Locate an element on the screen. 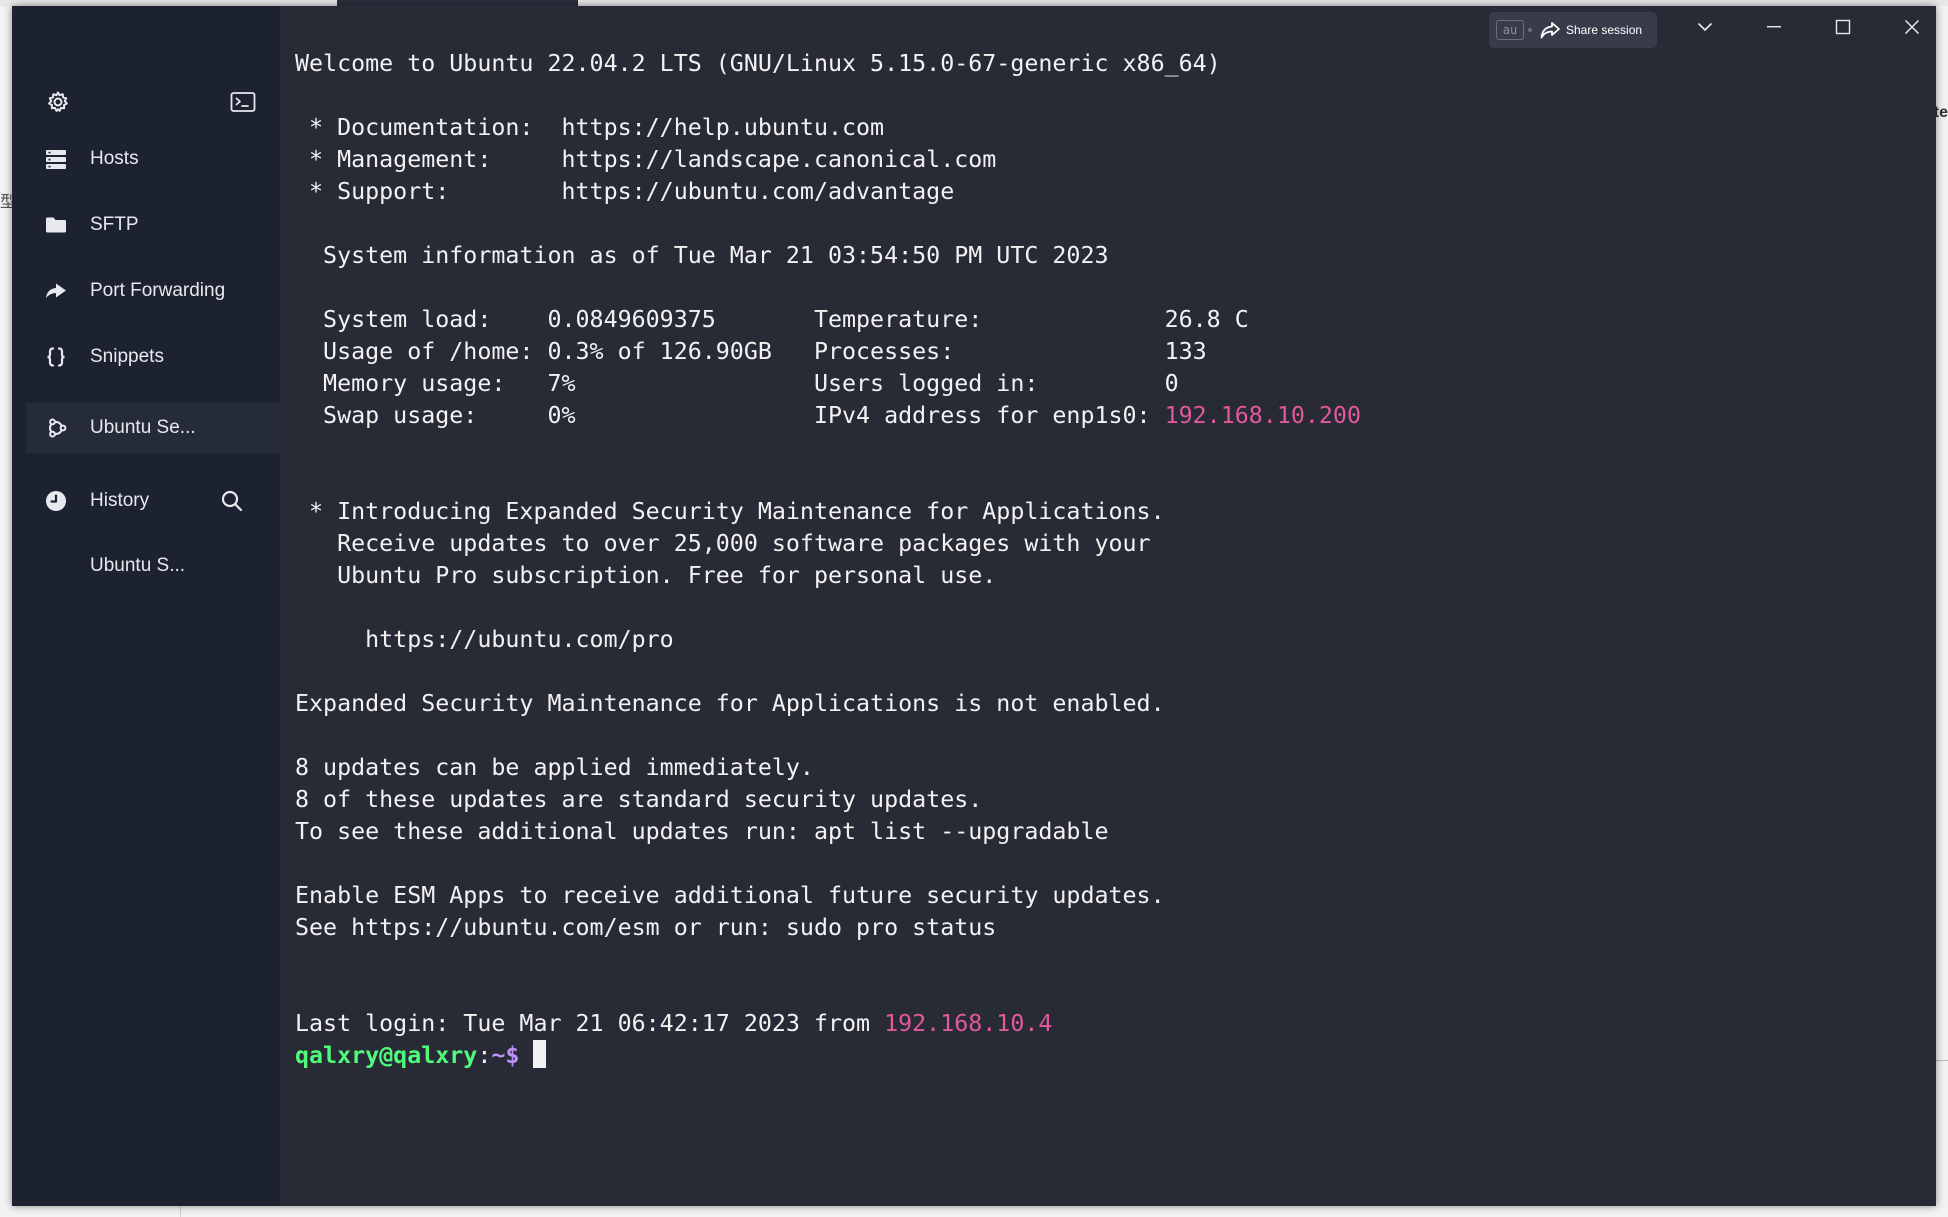 Image resolution: width=1948 pixels, height=1217 pixels. background-divider is located at coordinates (180, 1211).